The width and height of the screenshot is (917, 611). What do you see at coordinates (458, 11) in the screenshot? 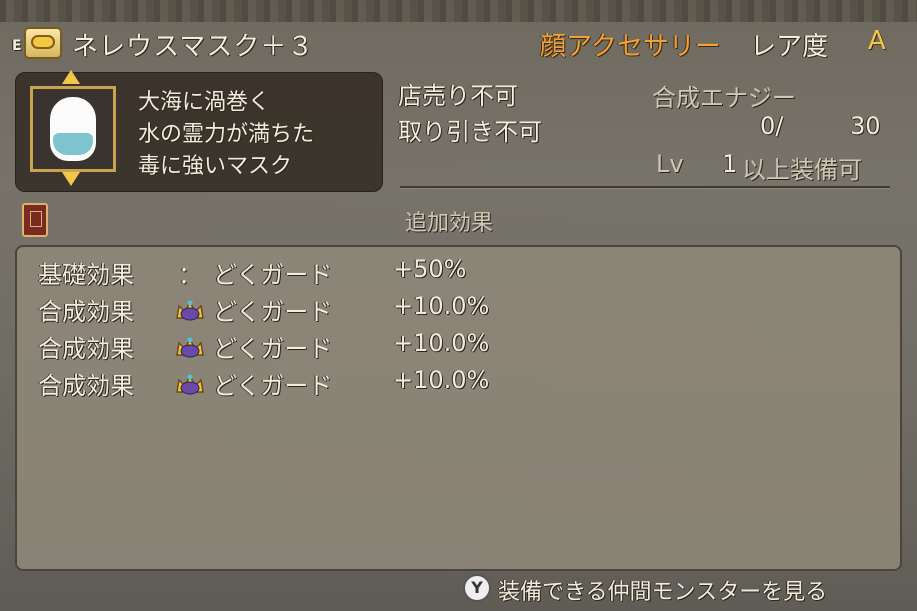
I see `top-fringe-decoration` at bounding box center [458, 11].